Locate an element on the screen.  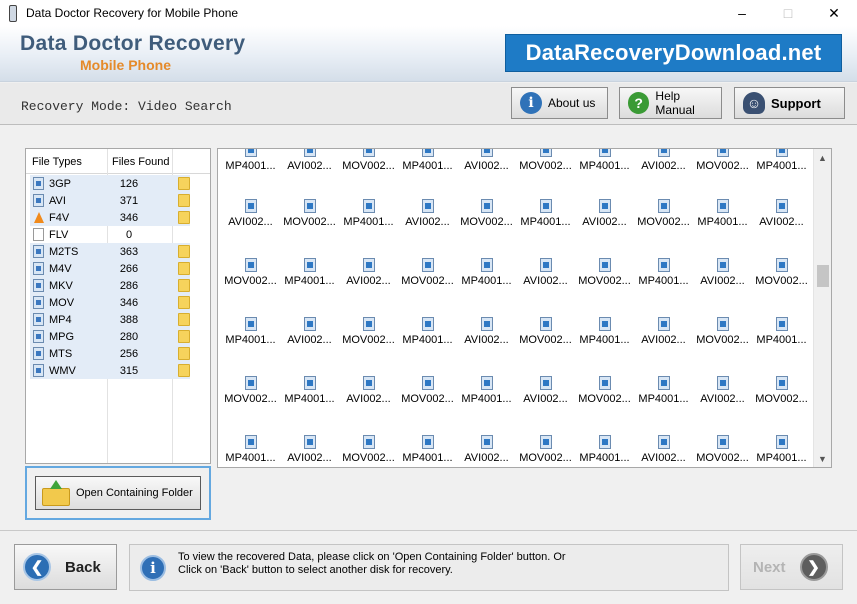
column-files-found: Files Found is located at coordinates (140, 162).